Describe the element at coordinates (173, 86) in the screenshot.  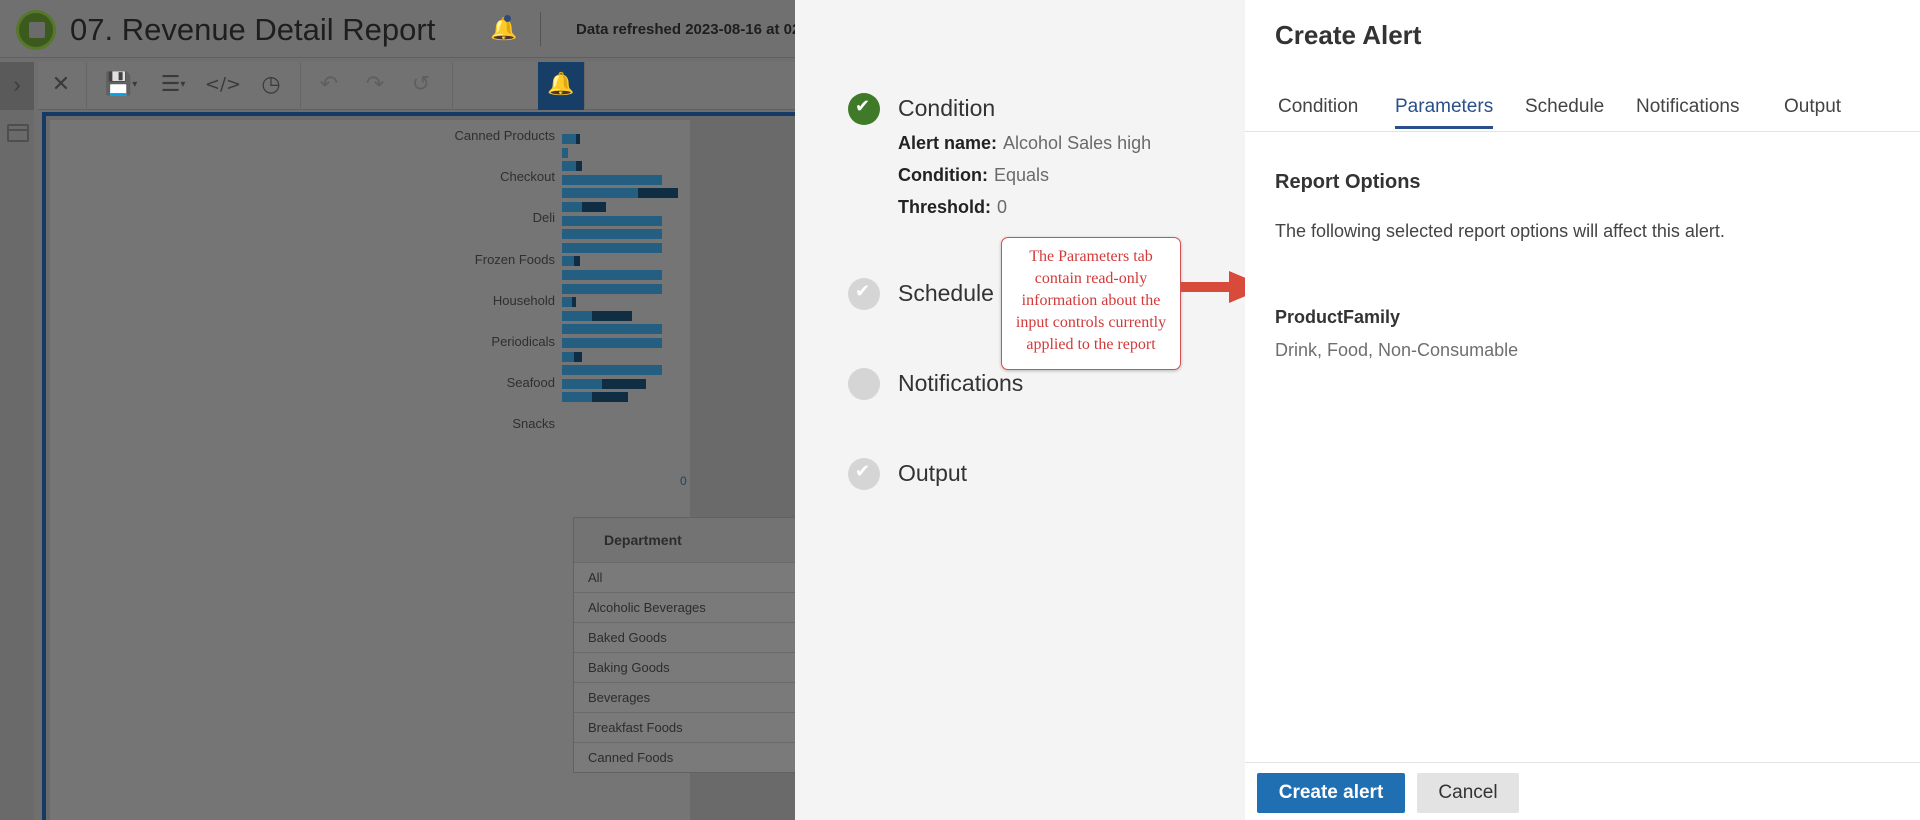
I see `export-icon: ☰▾` at that location.